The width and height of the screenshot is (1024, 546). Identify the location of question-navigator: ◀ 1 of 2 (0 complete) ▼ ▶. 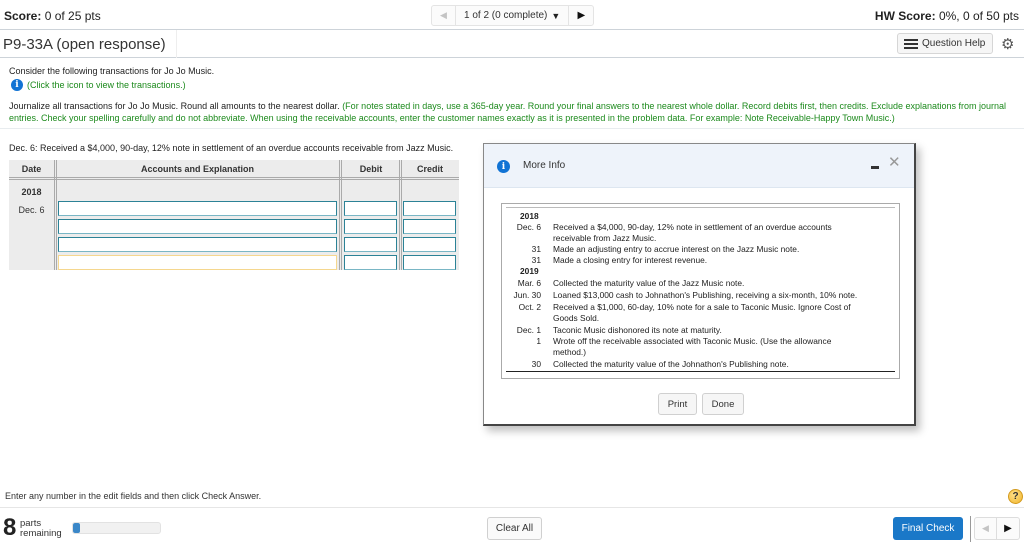
(513, 15).